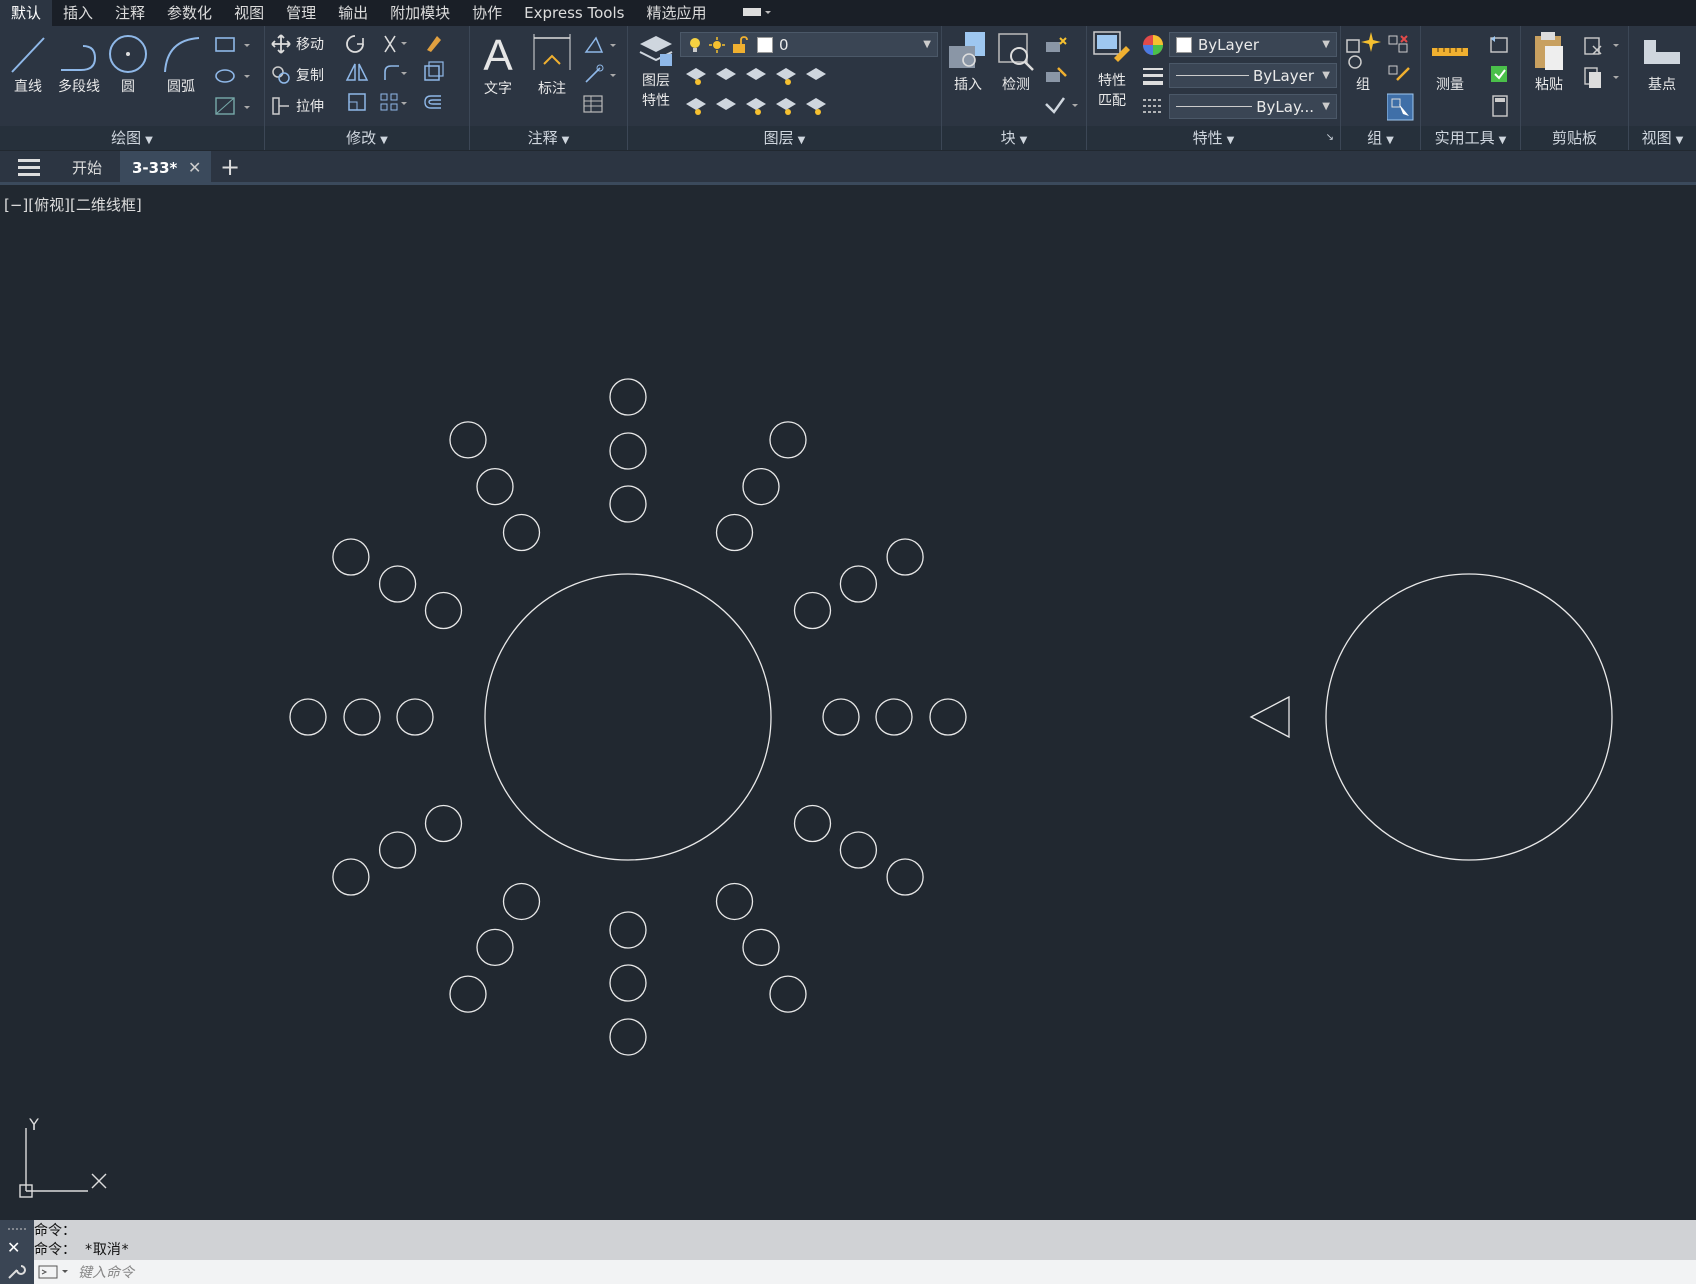 This screenshot has height=1284, width=1696. Describe the element at coordinates (130, 13) in the screenshot. I see `menu-annotate: 注释` at that location.